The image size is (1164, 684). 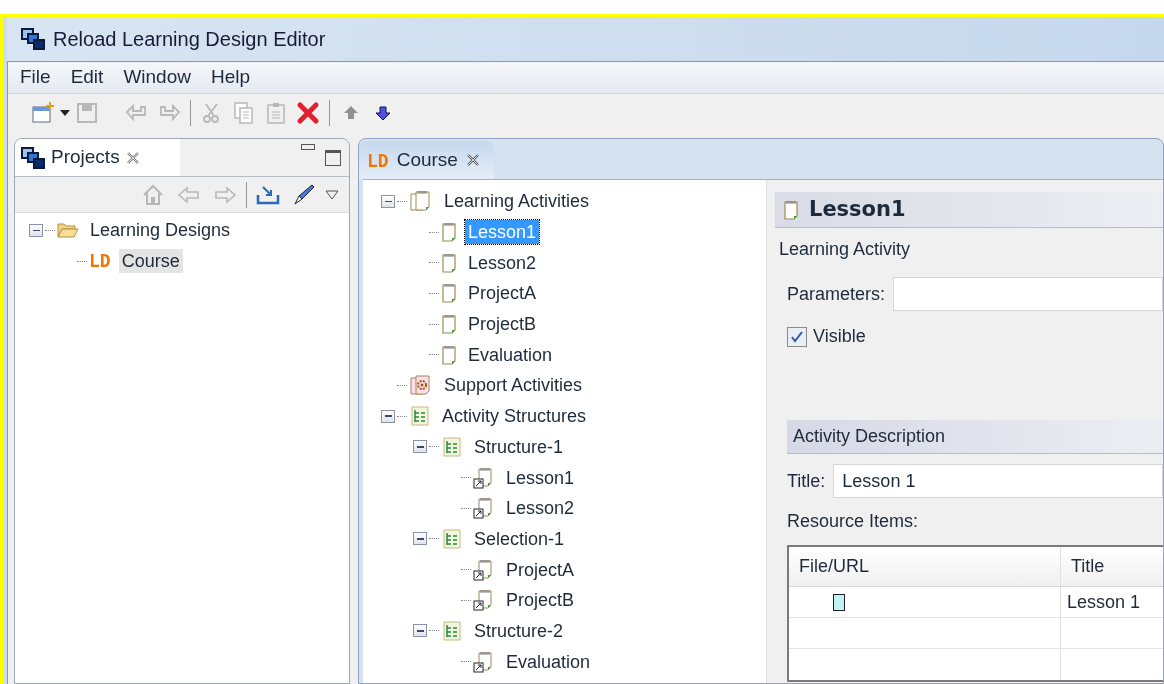 What do you see at coordinates (806, 481) in the screenshot?
I see `title-label: Title:` at bounding box center [806, 481].